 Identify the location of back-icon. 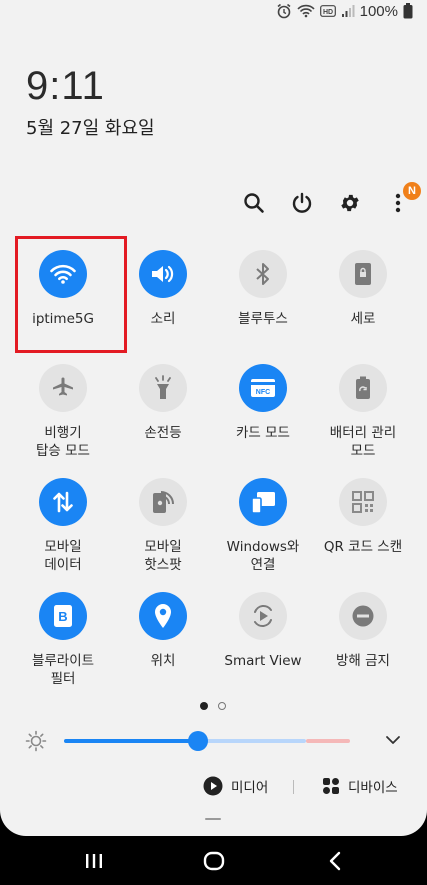
(335, 863).